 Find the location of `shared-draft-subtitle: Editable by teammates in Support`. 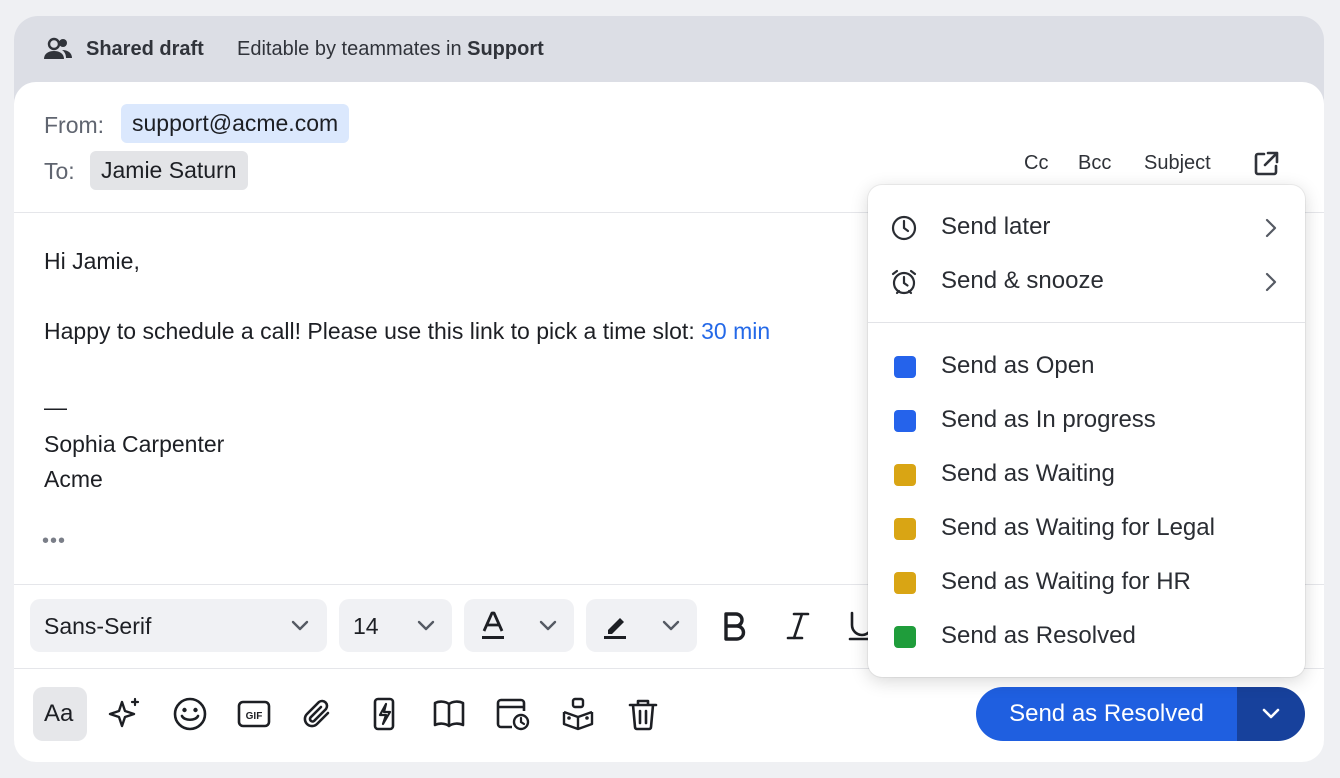

shared-draft-subtitle: Editable by teammates in Support is located at coordinates (390, 49).